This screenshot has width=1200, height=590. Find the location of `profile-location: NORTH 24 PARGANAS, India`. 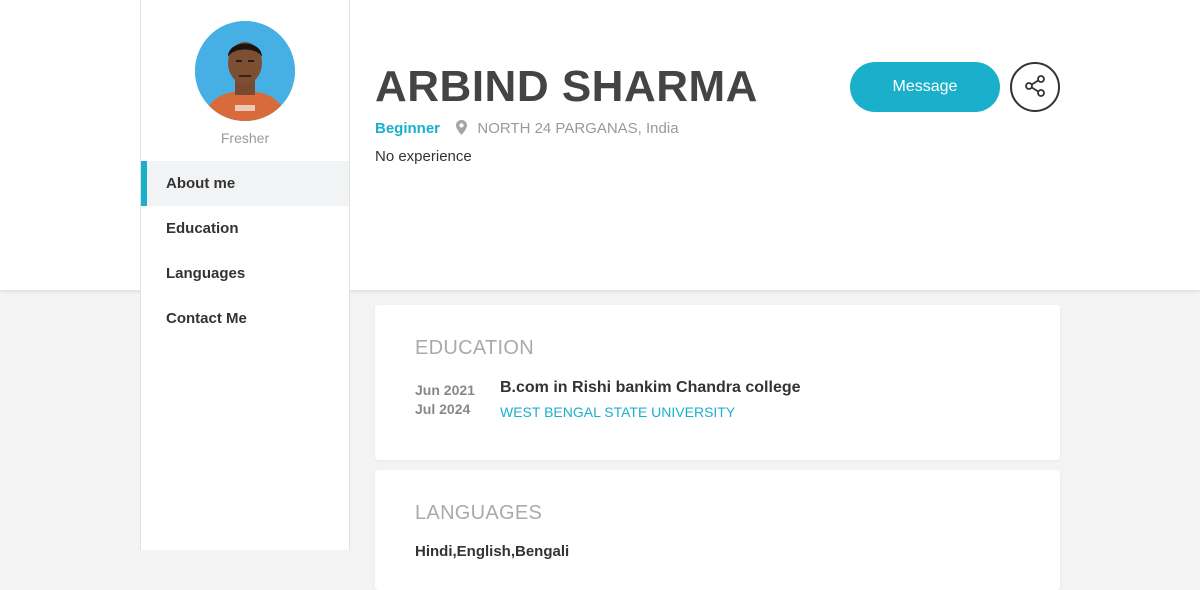

profile-location: NORTH 24 PARGANAS, India is located at coordinates (578, 128).